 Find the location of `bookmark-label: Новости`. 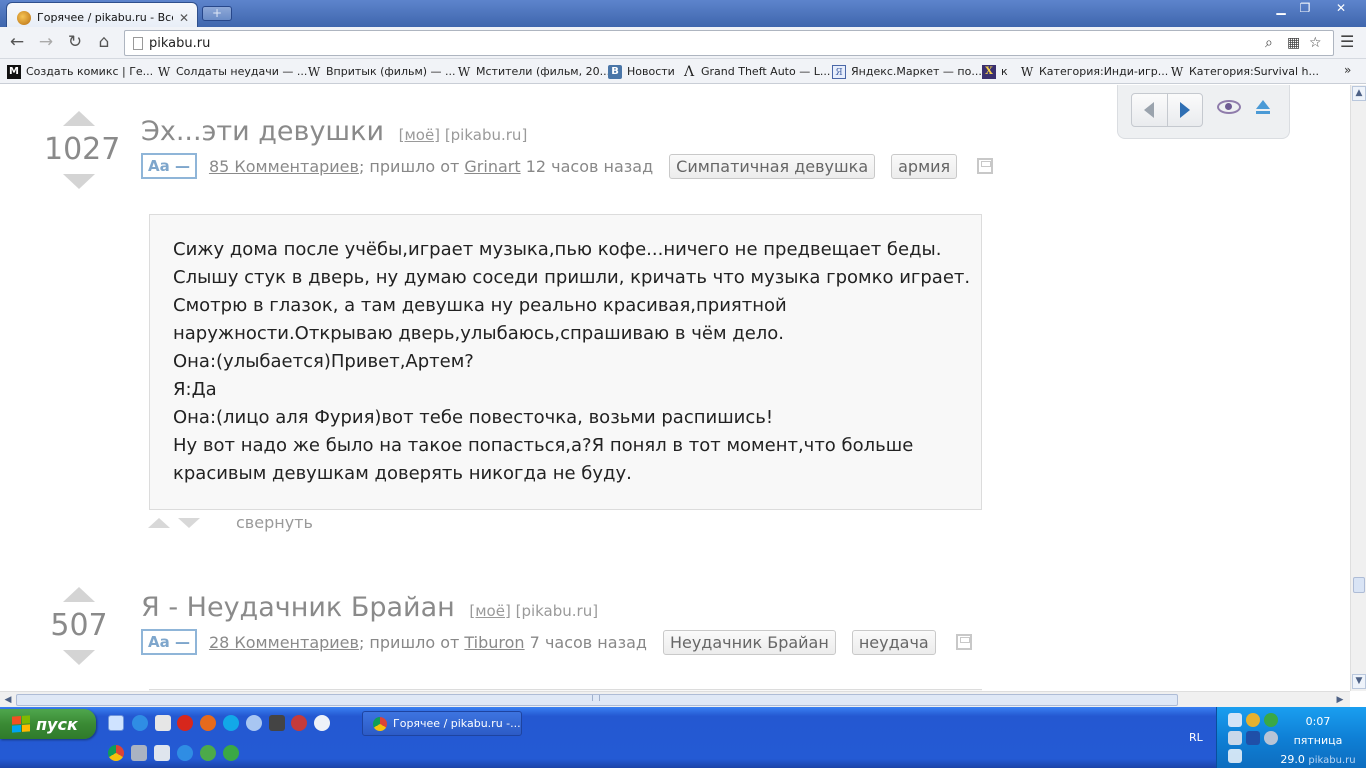

bookmark-label: Новости is located at coordinates (651, 71).